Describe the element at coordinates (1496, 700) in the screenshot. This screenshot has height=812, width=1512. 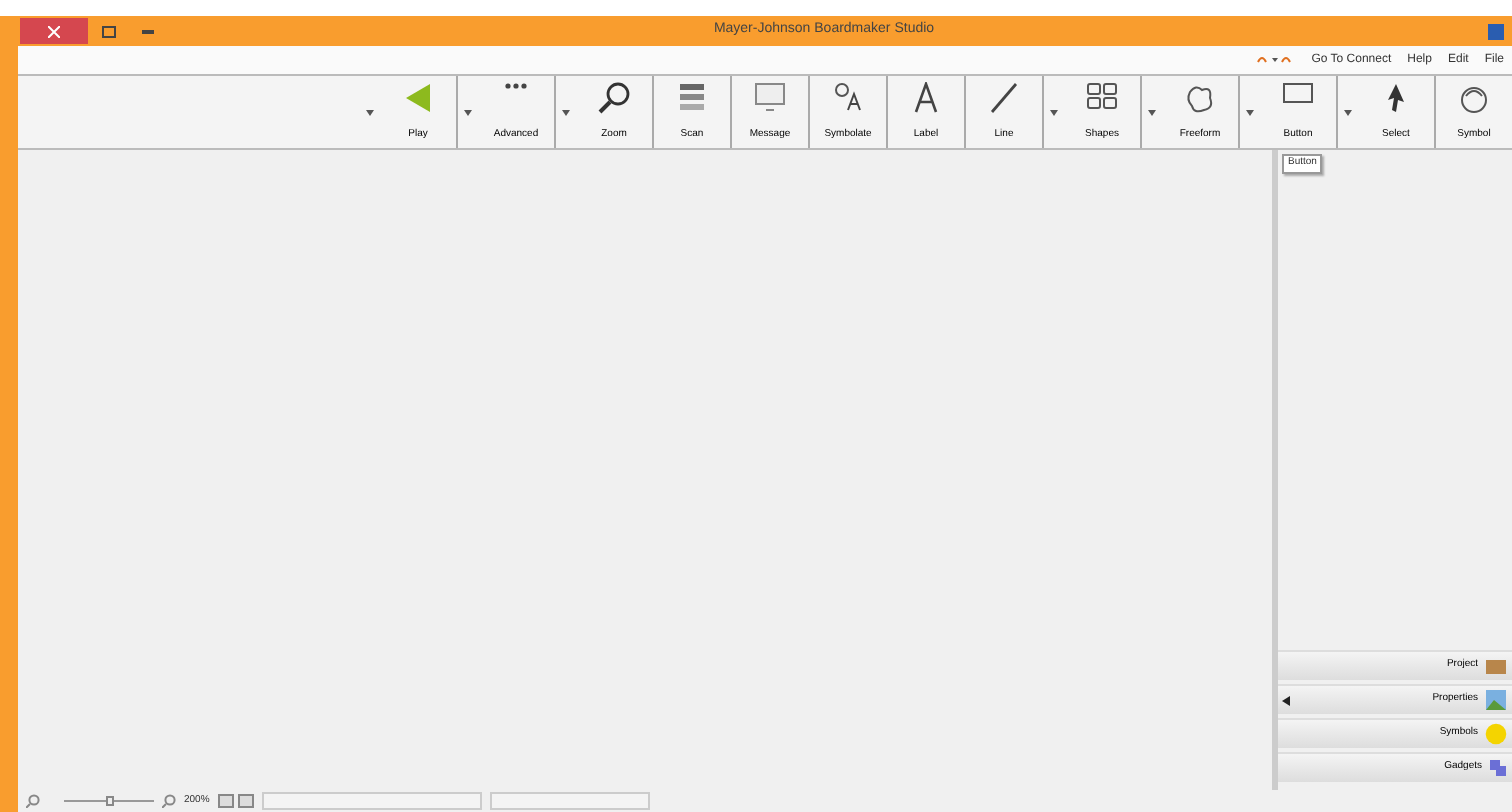
I see `picture-icon` at that location.